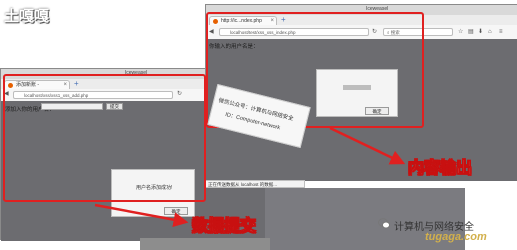  Describe the element at coordinates (384, 223) in the screenshot. I see `wechat-icon` at that location.